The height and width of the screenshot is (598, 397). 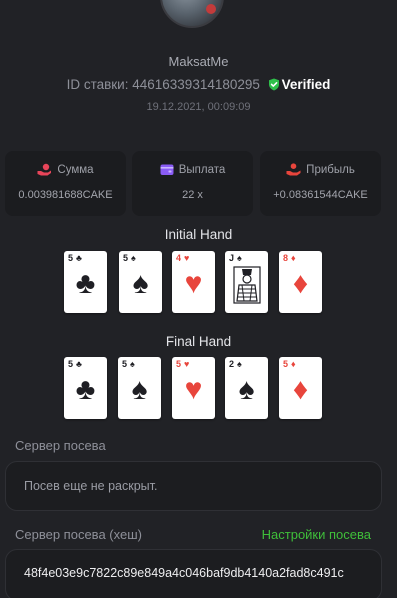 What do you see at coordinates (192, 14) in the screenshot?
I see `avatar` at bounding box center [192, 14].